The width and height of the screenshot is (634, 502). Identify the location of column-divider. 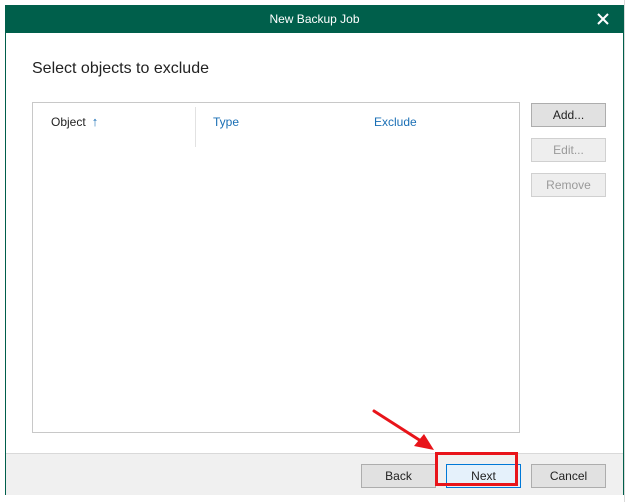
(195, 127).